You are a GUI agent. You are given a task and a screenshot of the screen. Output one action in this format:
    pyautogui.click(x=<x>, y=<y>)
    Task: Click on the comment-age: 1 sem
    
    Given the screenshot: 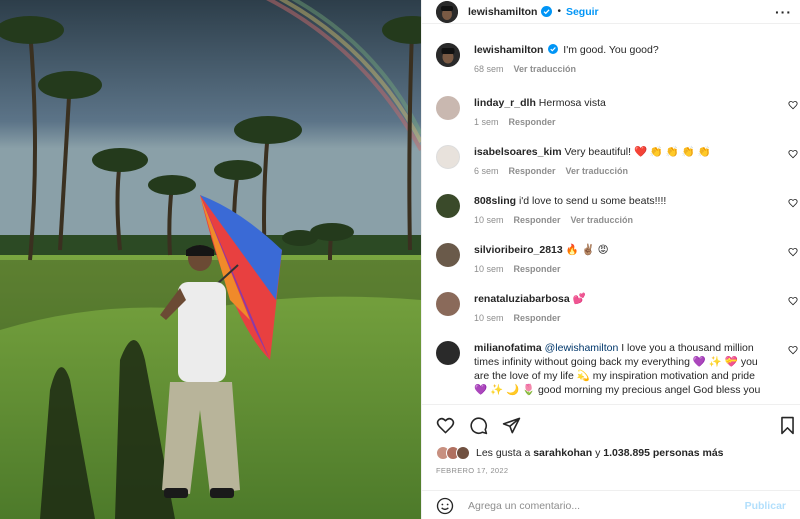 What is the action you would take?
    pyautogui.click(x=486, y=122)
    